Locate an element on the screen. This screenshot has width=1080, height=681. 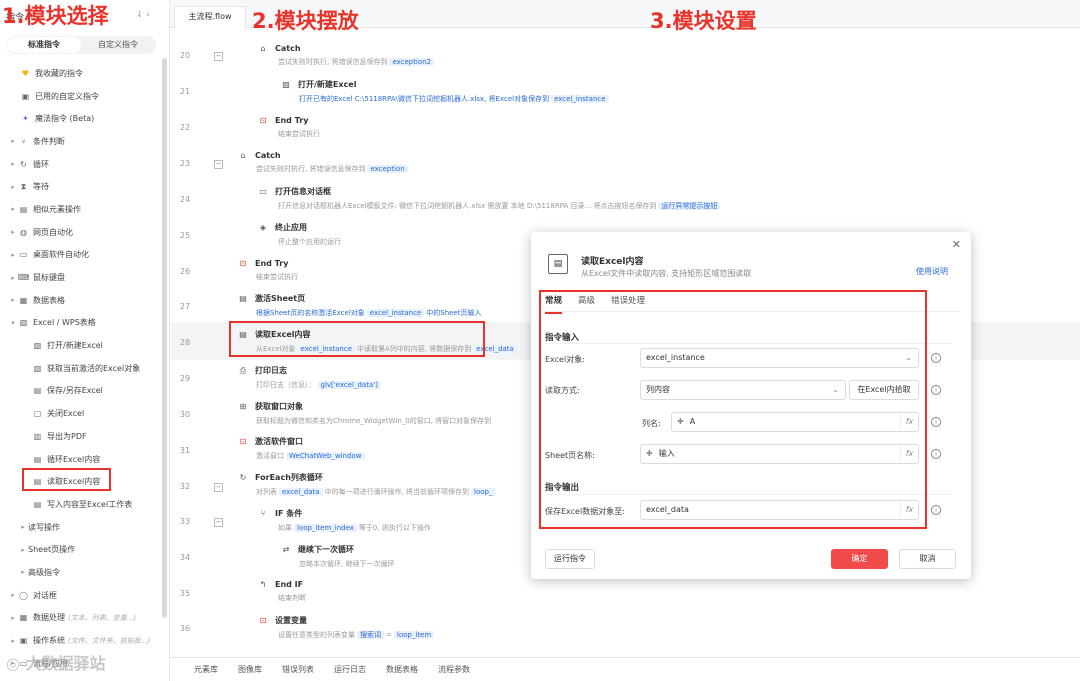
step-title: 继续下一次循环 is located at coordinates (326, 549).